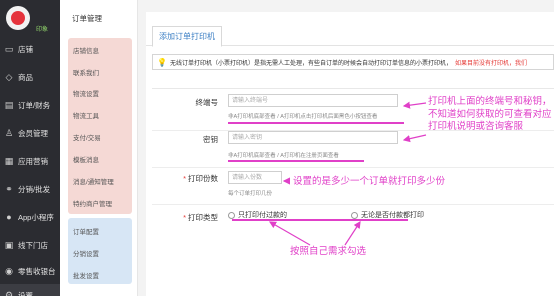 Image resolution: width=554 pixels, height=296 pixels. Describe the element at coordinates (9, 48) in the screenshot. I see `store-icon: ▭` at that location.